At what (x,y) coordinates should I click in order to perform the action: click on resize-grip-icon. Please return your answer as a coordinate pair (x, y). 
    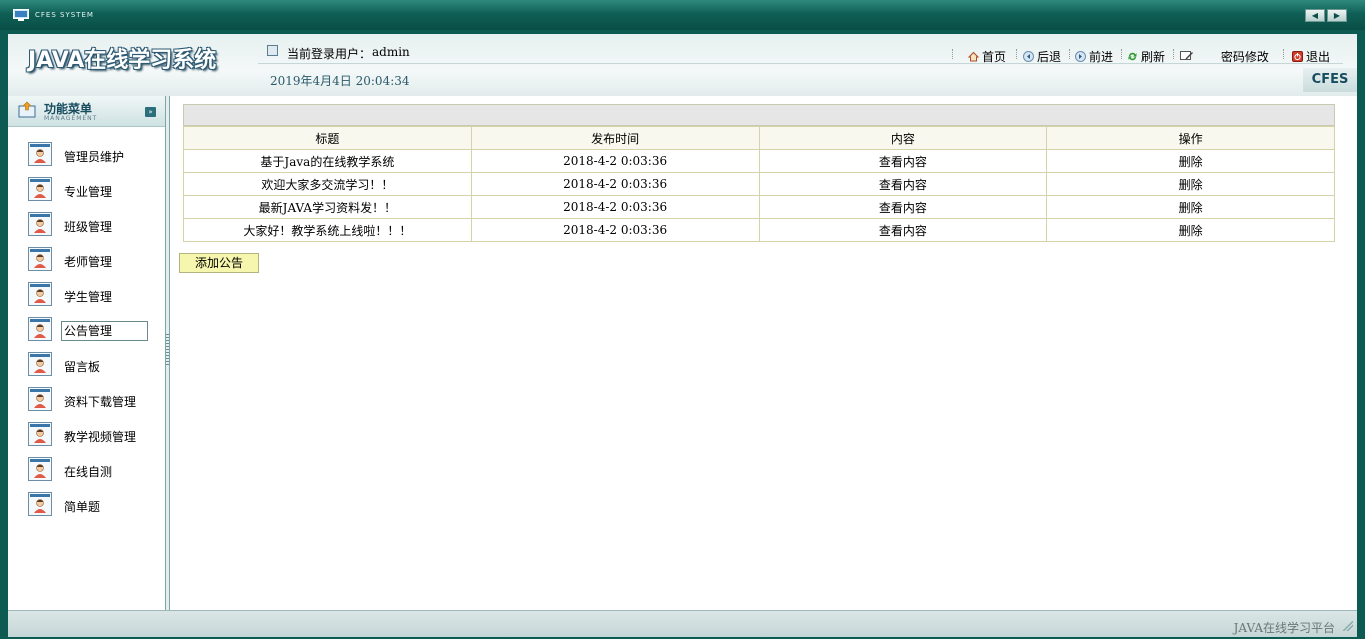
    Looking at the image, I should click on (1348, 626).